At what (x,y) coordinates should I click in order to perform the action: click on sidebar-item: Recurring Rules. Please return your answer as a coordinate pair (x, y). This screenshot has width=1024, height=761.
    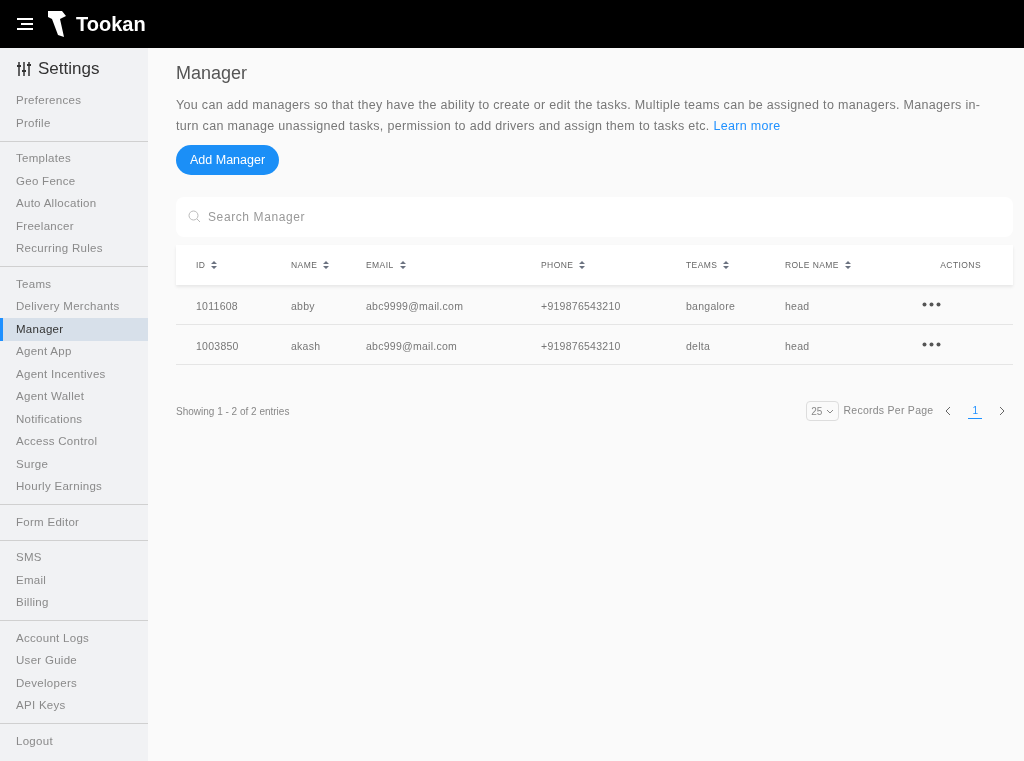
    Looking at the image, I should click on (74, 248).